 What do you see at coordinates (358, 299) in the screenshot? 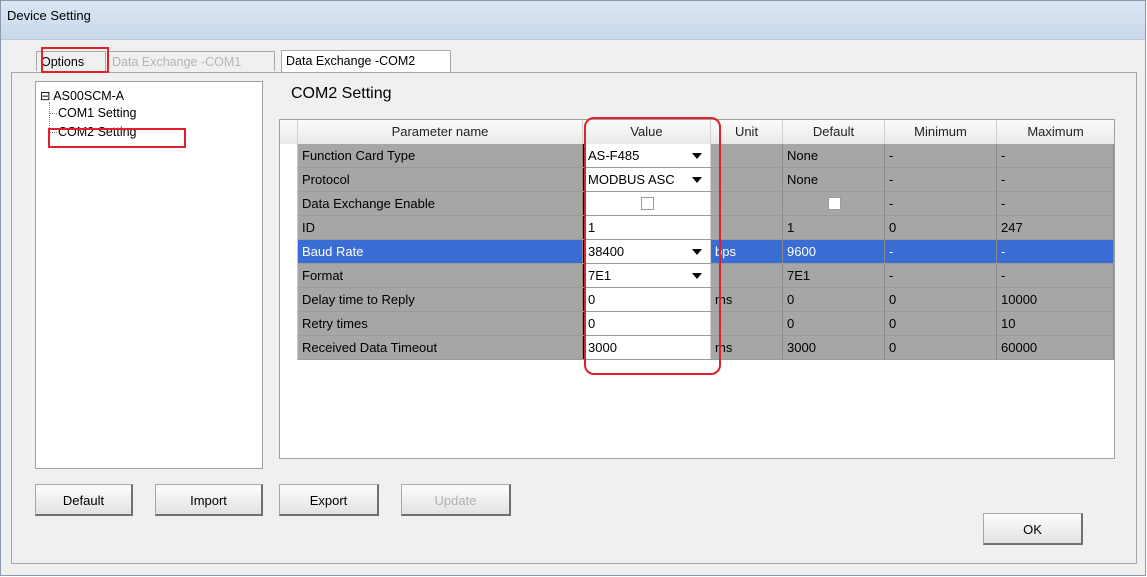
I see `cell-name-text: Delay time to Reply` at bounding box center [358, 299].